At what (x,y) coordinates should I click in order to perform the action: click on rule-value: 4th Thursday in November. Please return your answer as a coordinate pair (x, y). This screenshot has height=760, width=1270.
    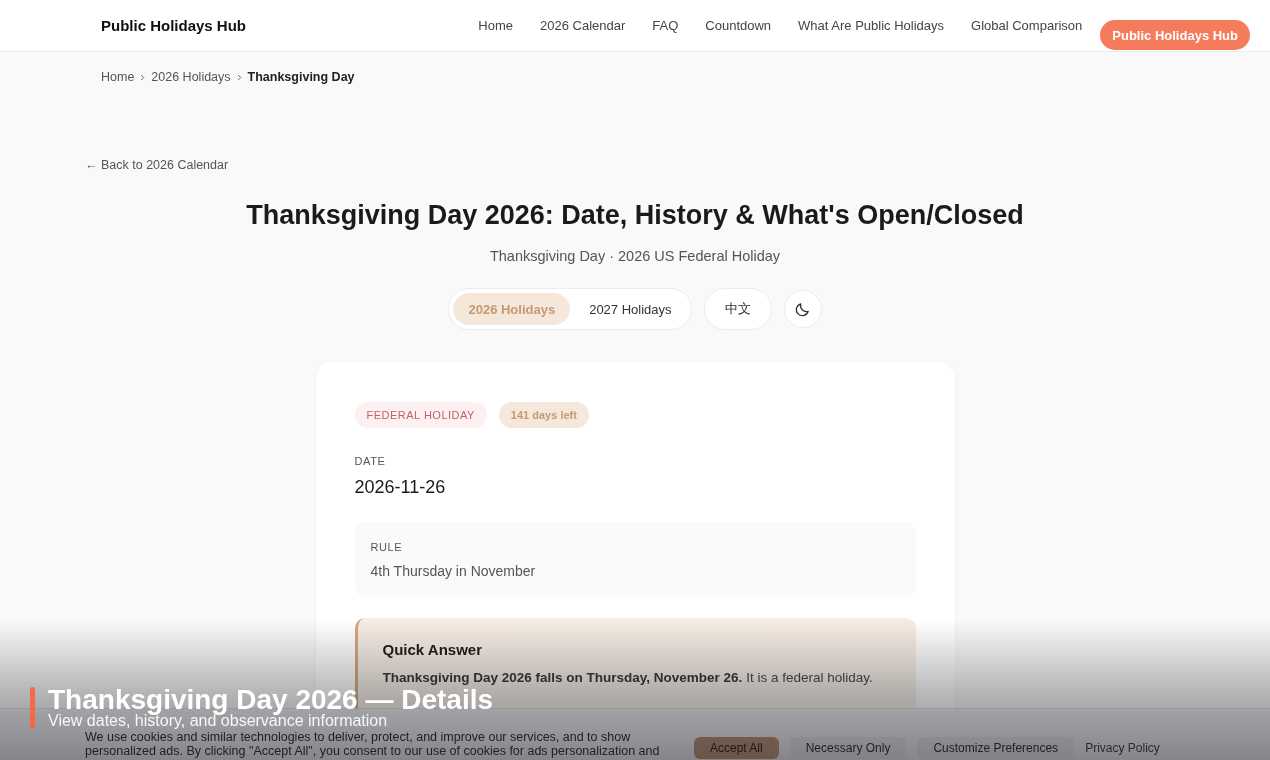
    Looking at the image, I should click on (453, 571).